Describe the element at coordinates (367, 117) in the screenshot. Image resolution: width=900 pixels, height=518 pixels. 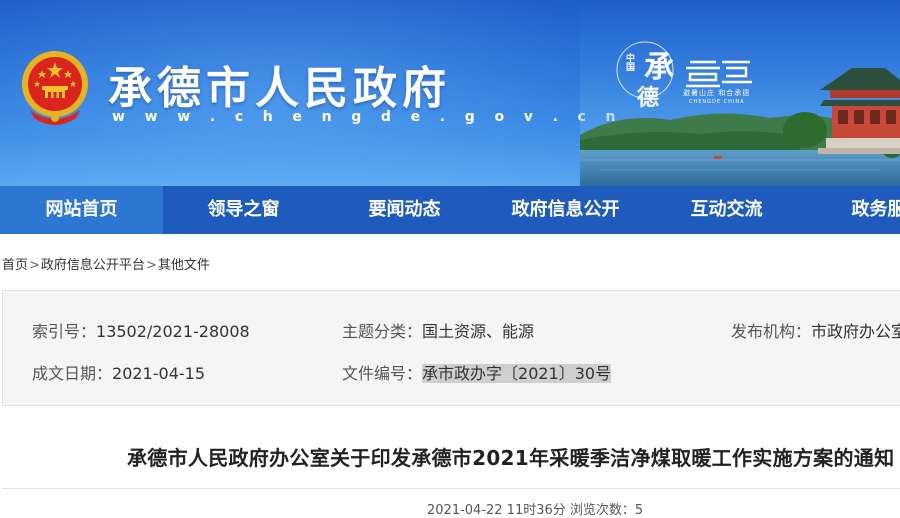
I see `site-url: w w w . c h e n g d e . g o v . c n` at that location.